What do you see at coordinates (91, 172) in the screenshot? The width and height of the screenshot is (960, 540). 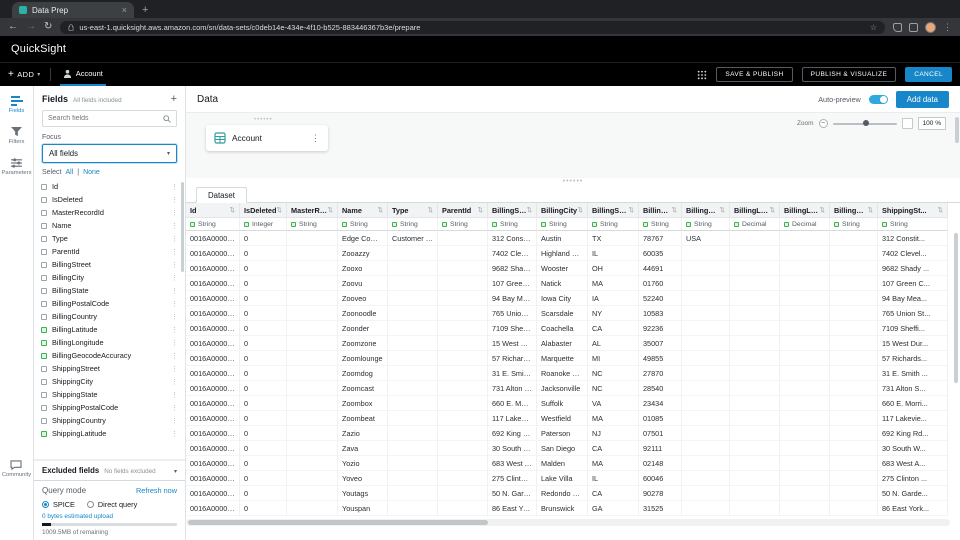 I see `select-none-link: None` at bounding box center [91, 172].